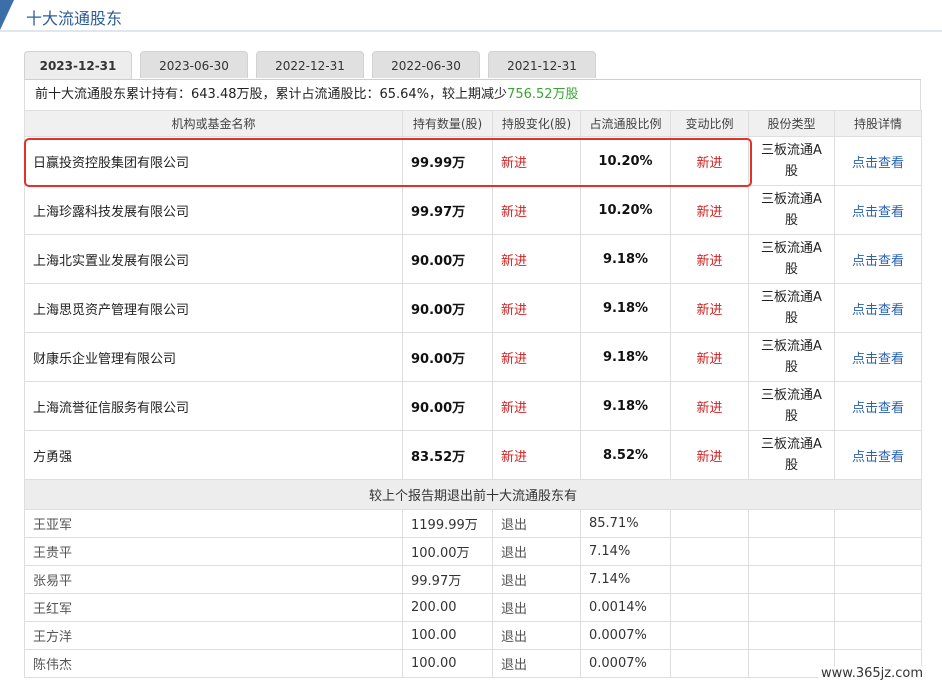 The height and width of the screenshot is (689, 942). I want to click on holder-name: 上海北实置业发展有限公司, so click(213, 259).